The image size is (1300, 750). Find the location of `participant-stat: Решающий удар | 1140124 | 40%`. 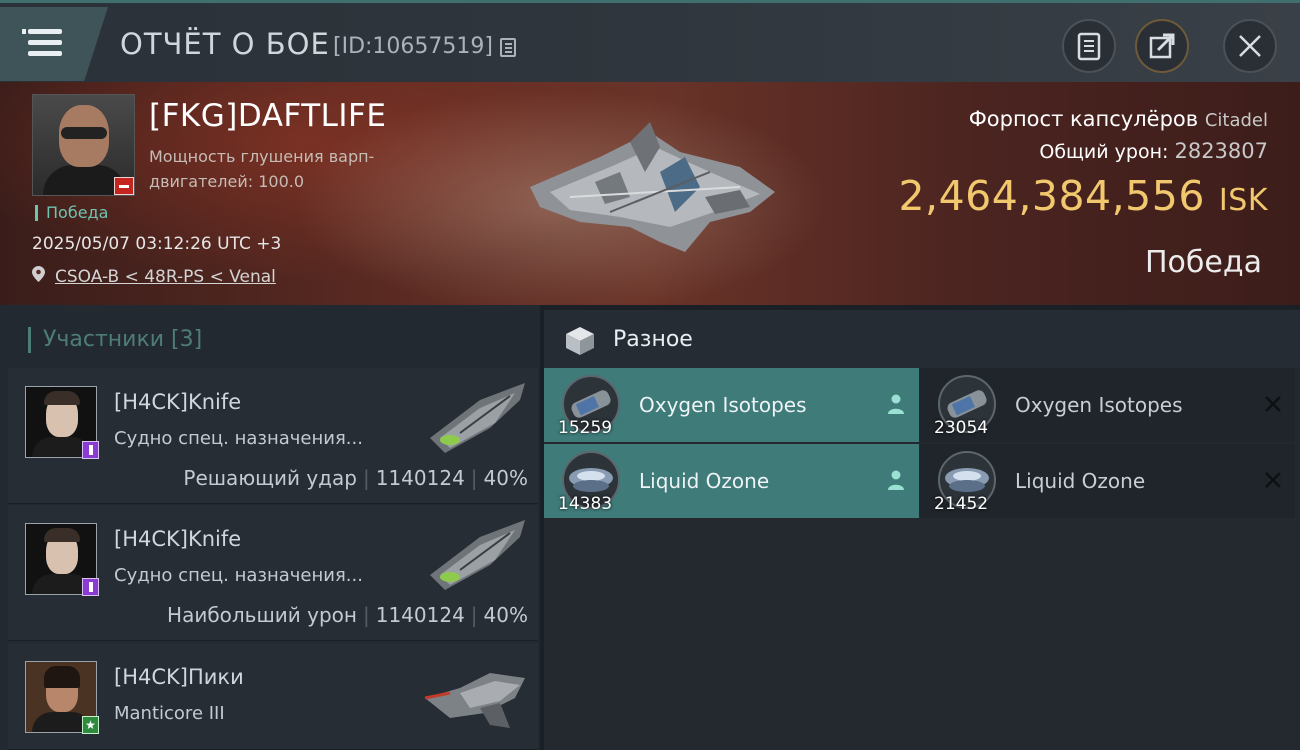

participant-stat: Решающий удар | 1140124 | 40% is located at coordinates (355, 478).